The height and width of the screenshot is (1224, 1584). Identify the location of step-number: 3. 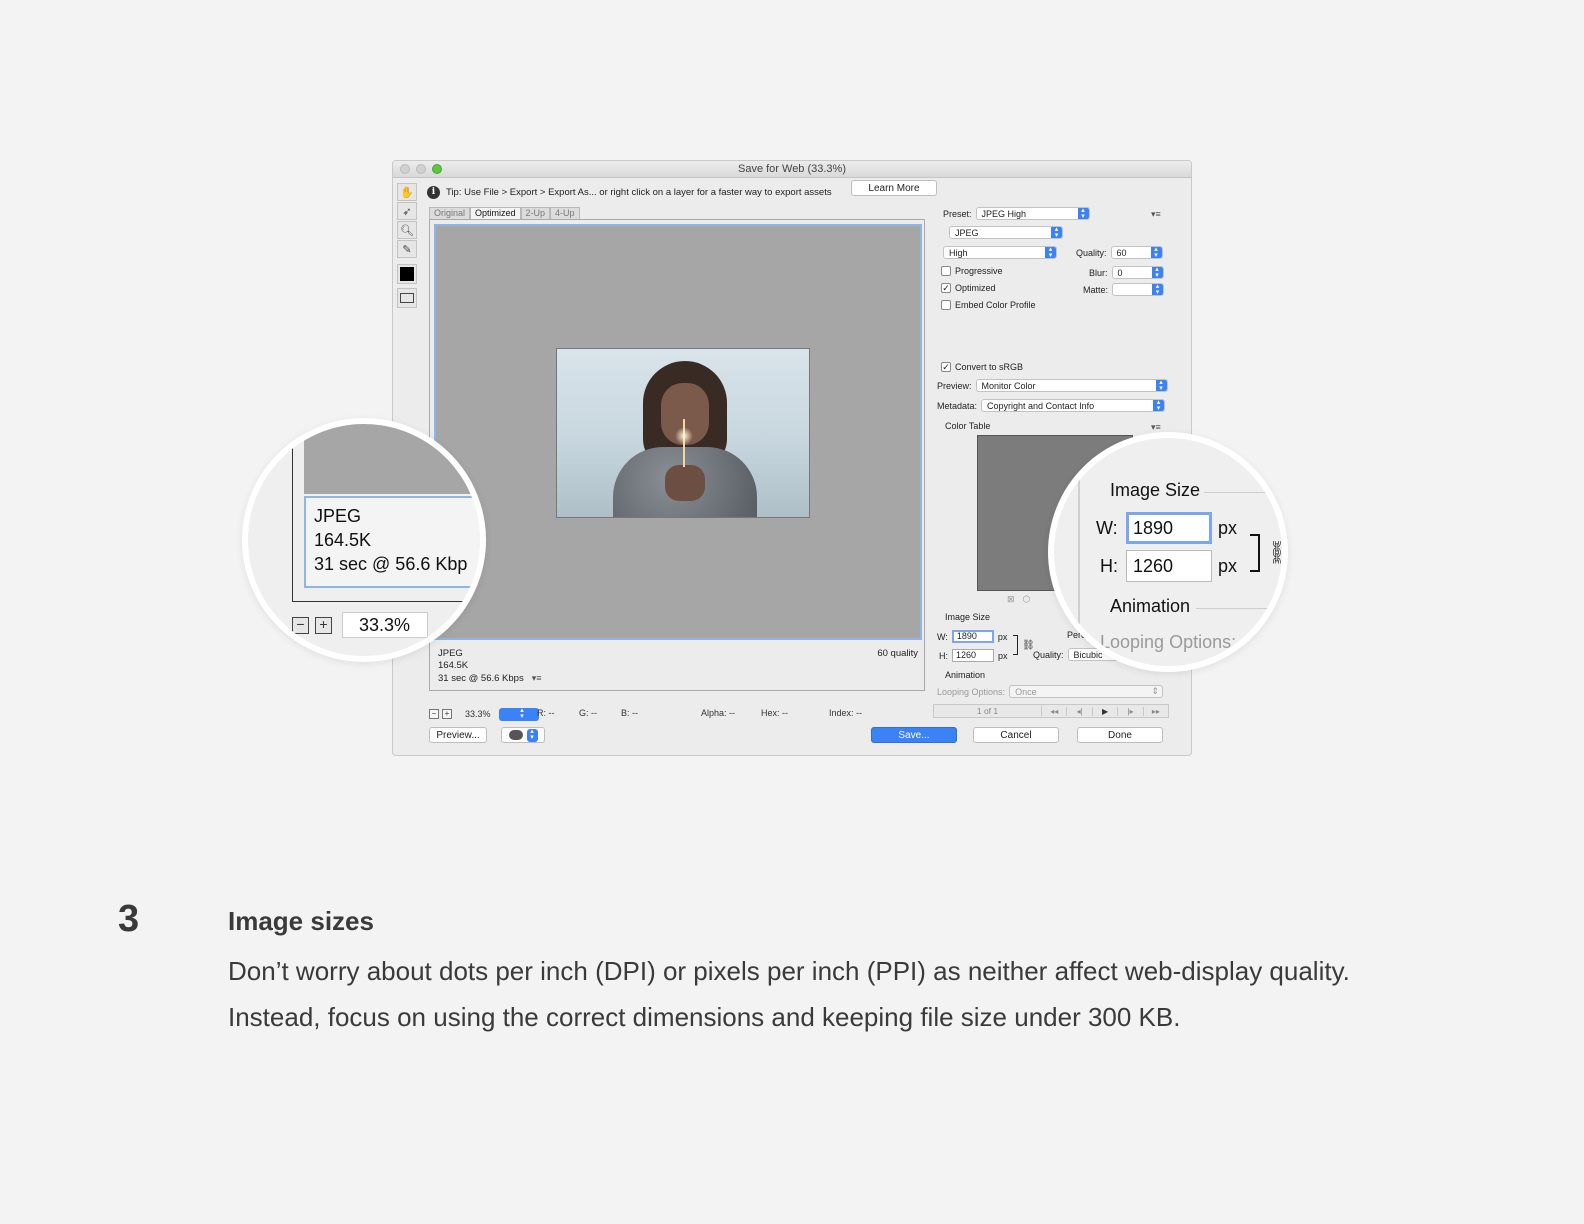
(129, 919).